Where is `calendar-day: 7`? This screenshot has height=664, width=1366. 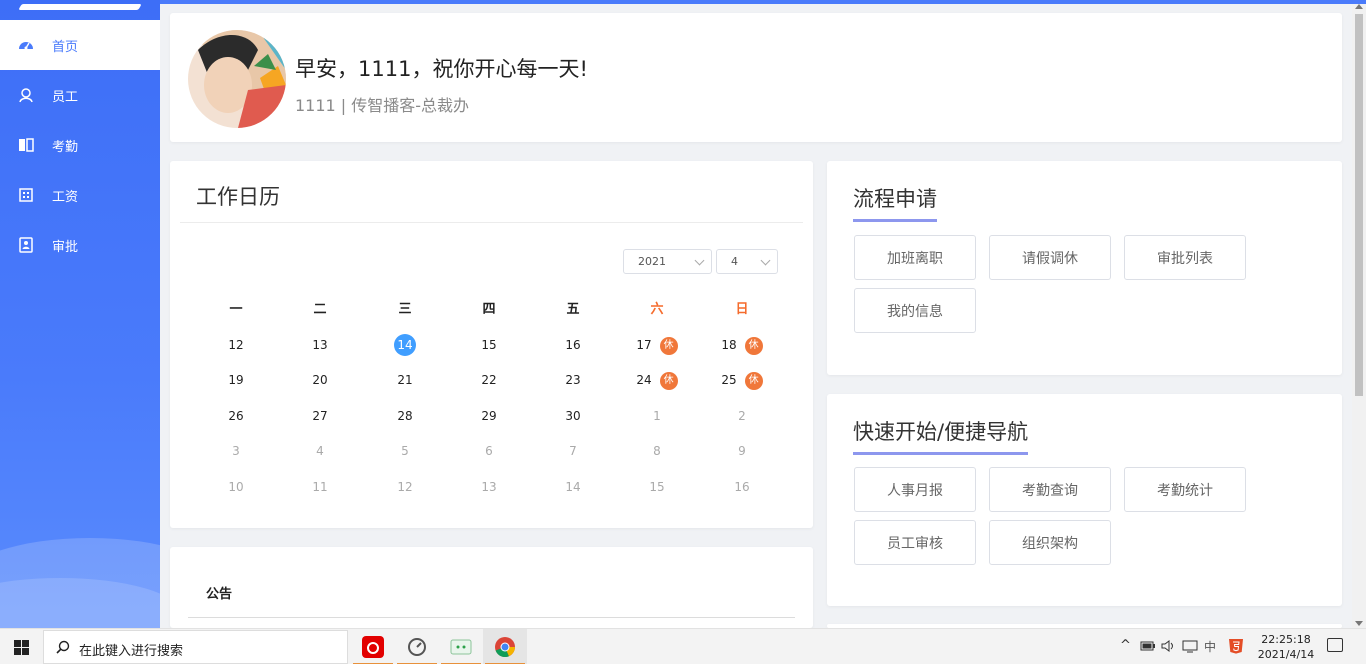 calendar-day: 7 is located at coordinates (573, 451).